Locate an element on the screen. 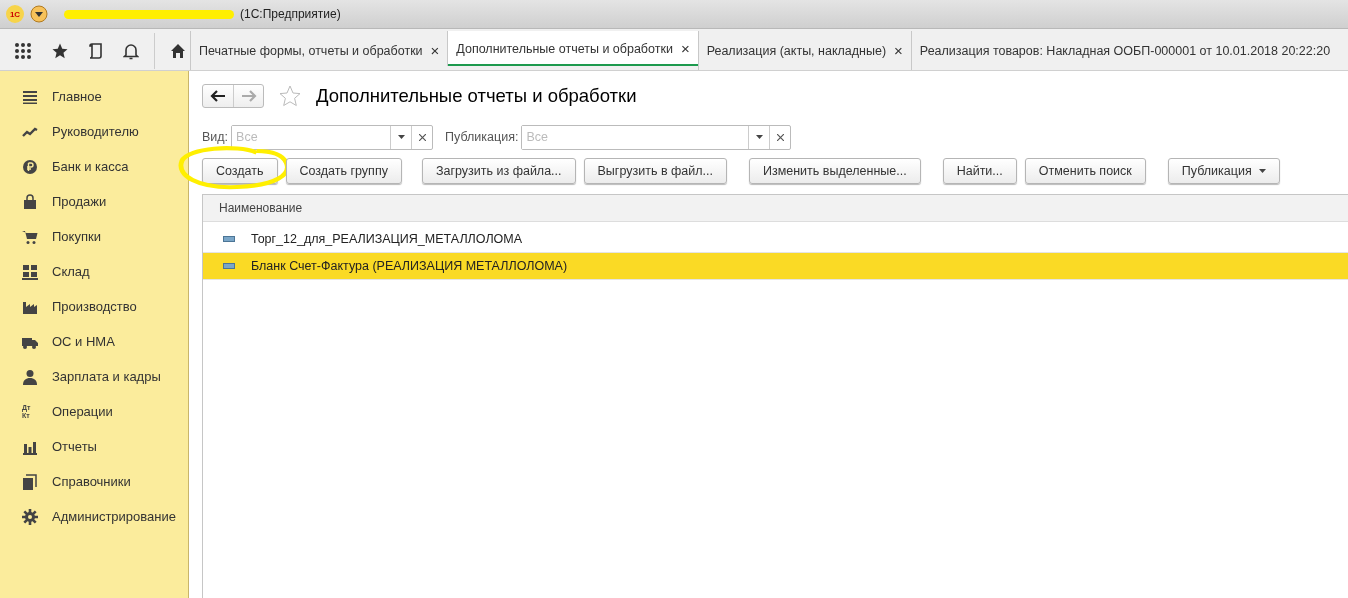  table-cell: Бланк Счет-Фактура (РЕАЛИЗАЦИЯ МЕТАЛЛОЛОМА) is located at coordinates (409, 266).